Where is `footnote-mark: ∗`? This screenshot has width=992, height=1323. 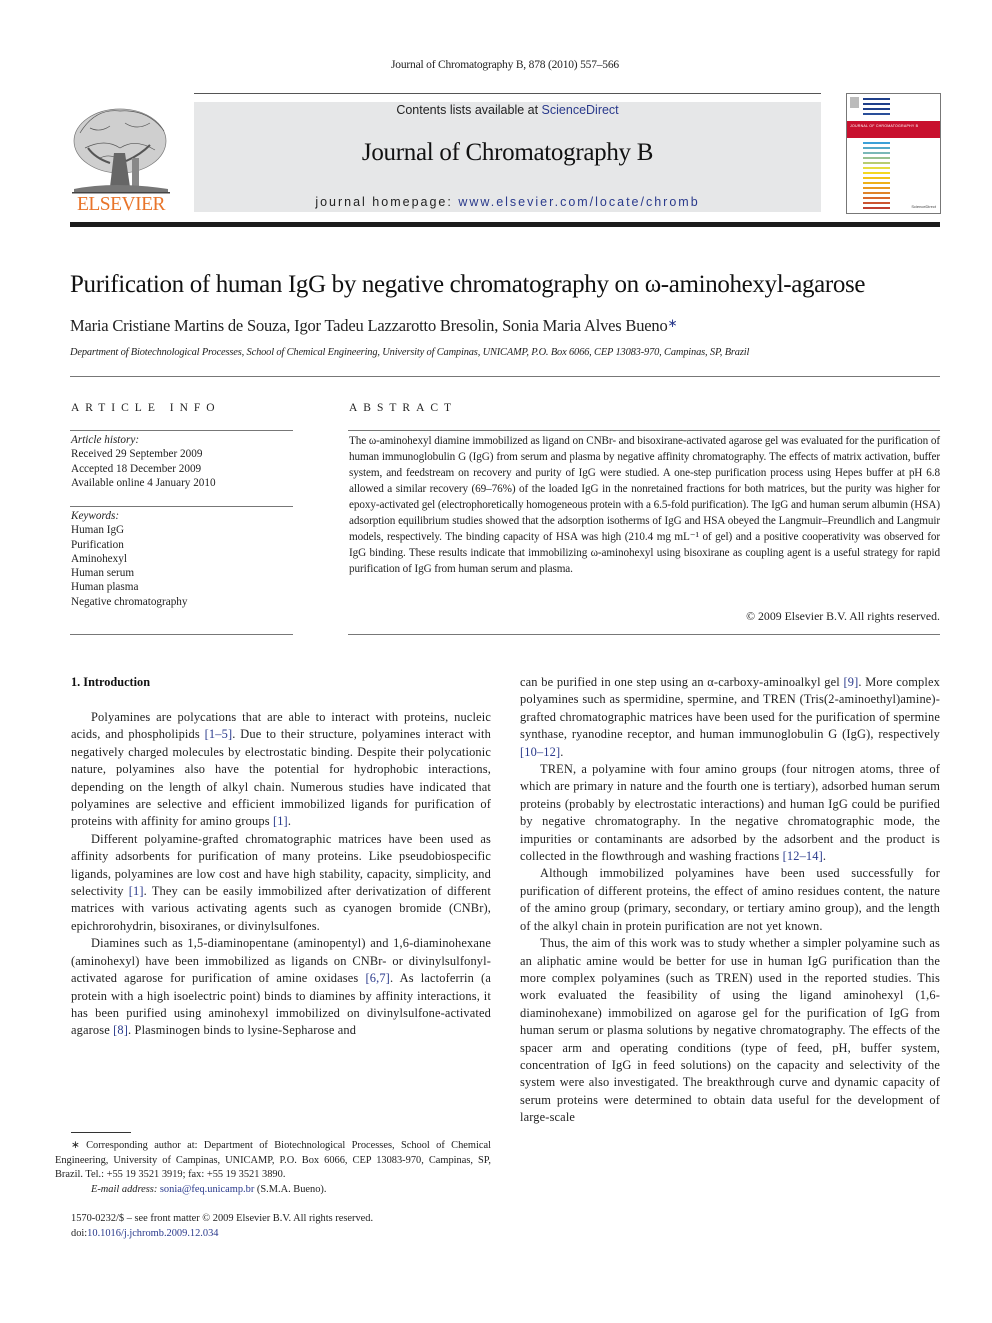 footnote-mark: ∗ is located at coordinates (75, 1145).